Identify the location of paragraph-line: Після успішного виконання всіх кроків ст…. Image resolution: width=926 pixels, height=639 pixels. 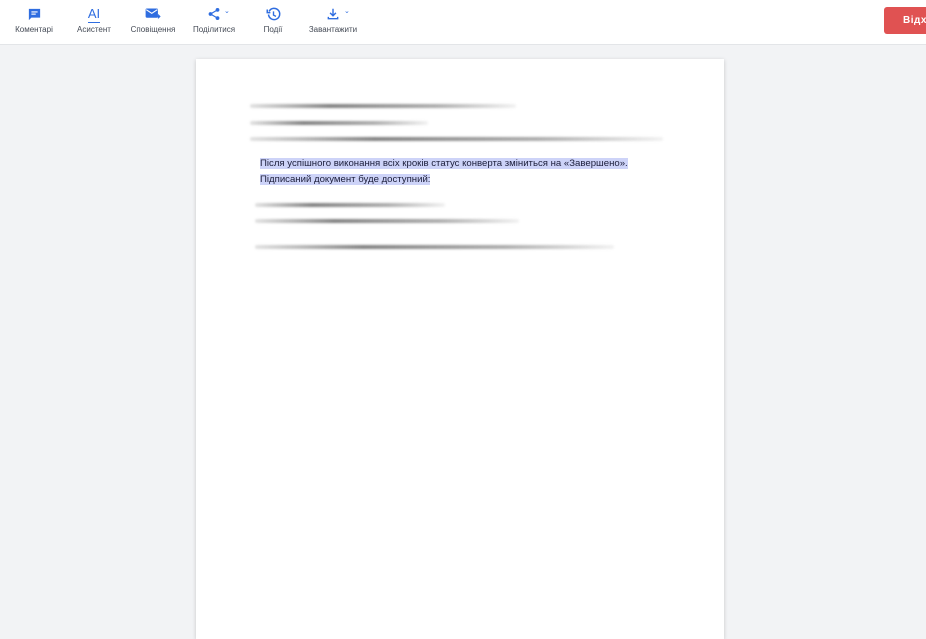
(444, 163).